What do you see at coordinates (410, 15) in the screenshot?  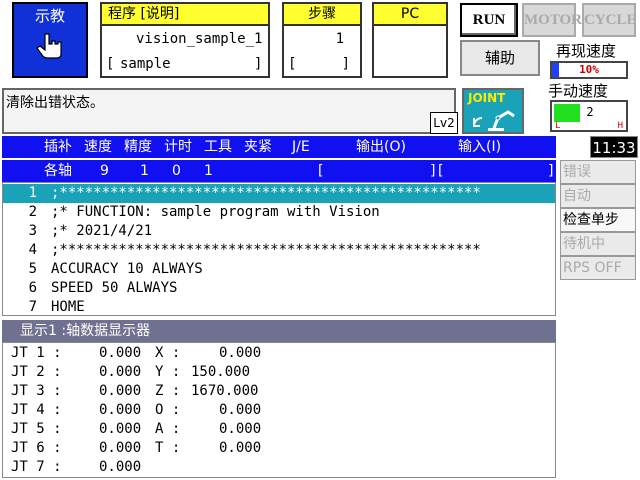 I see `pc-header: PC` at bounding box center [410, 15].